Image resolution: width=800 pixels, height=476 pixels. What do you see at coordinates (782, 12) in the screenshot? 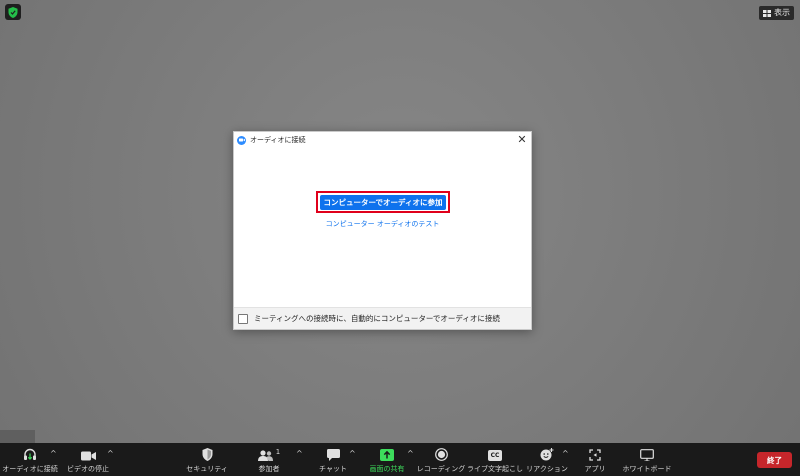
I see `view-label: 表示` at bounding box center [782, 12].